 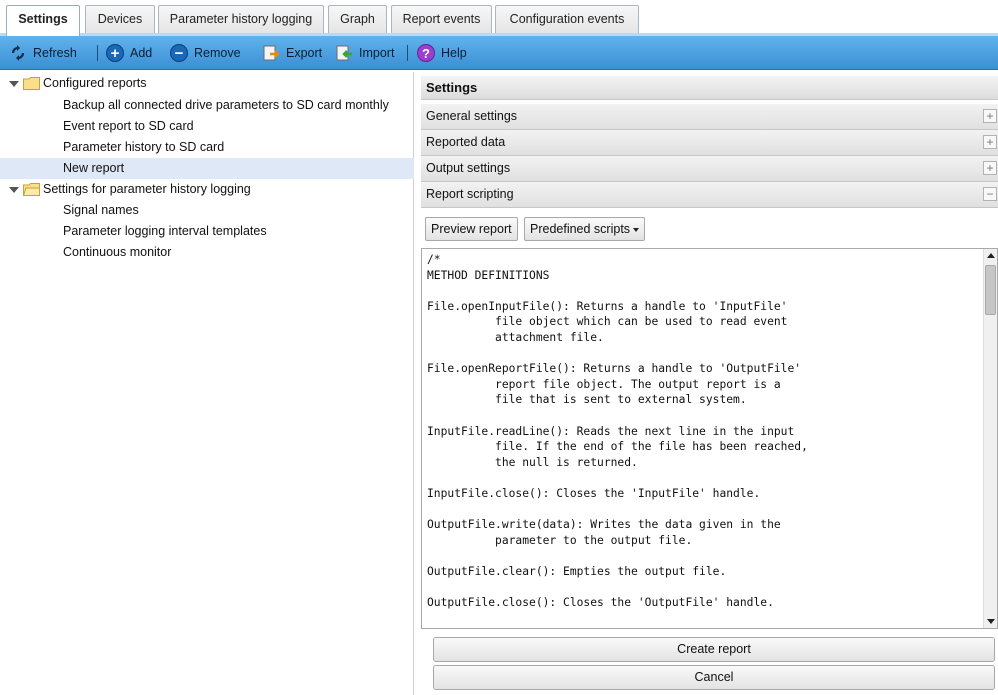 I want to click on panel-title: Settings, so click(x=709, y=88).